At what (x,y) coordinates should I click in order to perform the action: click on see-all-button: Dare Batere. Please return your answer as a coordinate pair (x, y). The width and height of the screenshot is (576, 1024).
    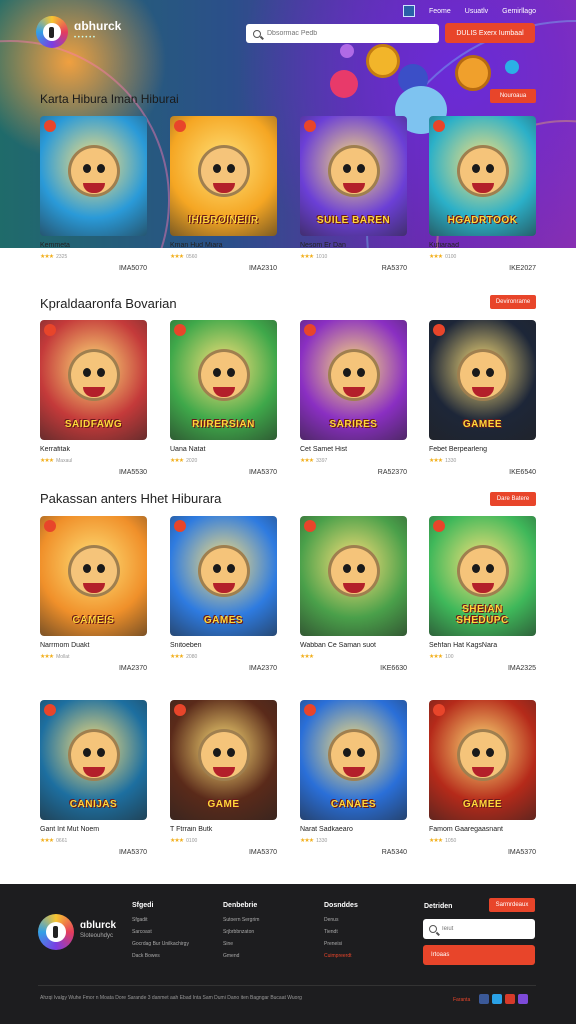
    Looking at the image, I should click on (513, 499).